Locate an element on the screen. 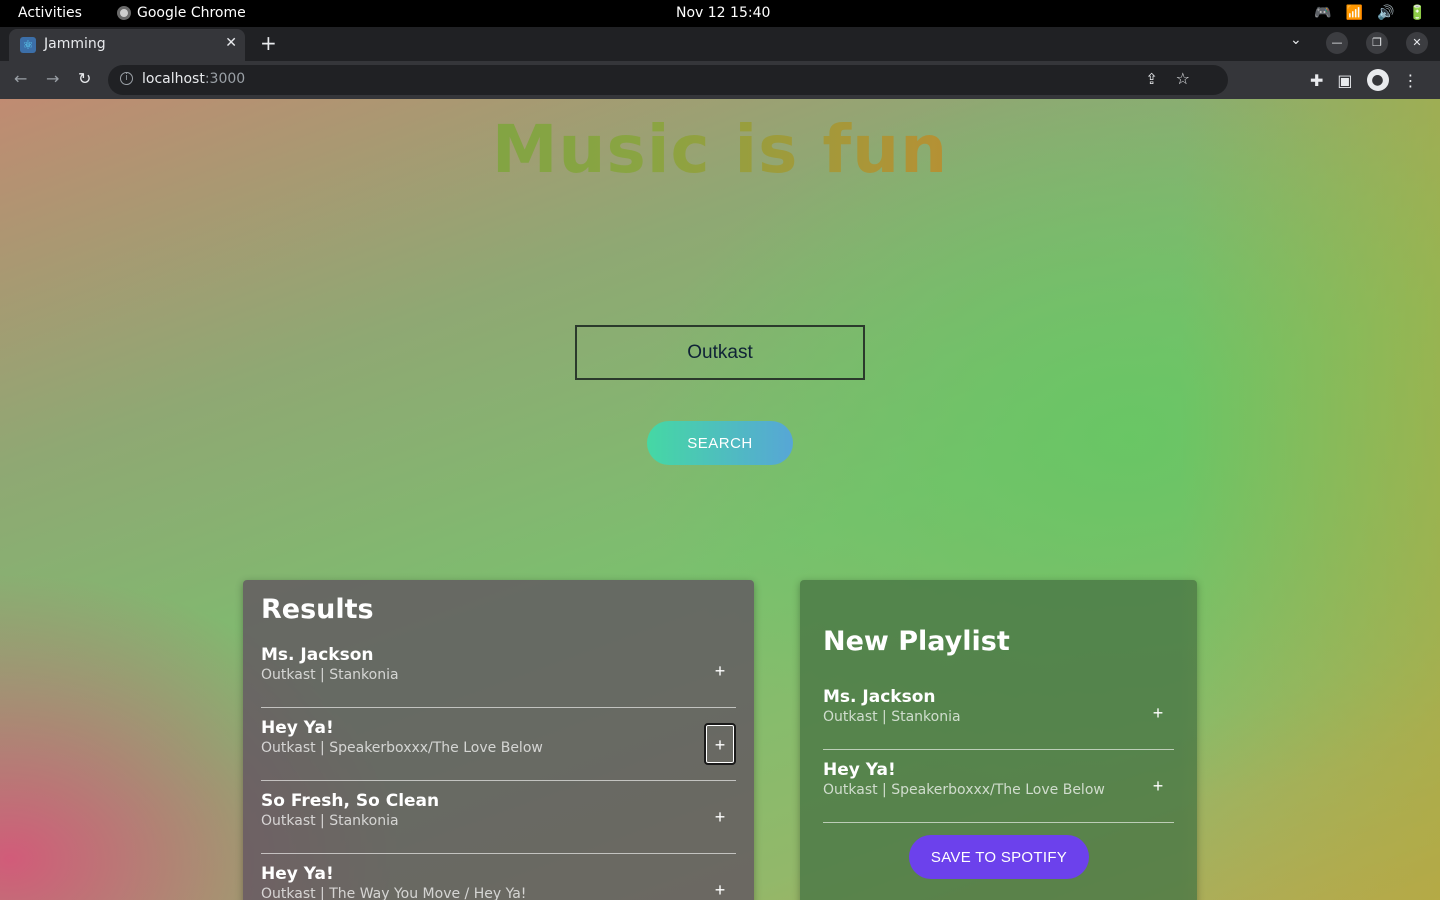 The height and width of the screenshot is (900, 1440). track-info: Outkast | The Way You Move / Hey Ya! is located at coordinates (394, 893).